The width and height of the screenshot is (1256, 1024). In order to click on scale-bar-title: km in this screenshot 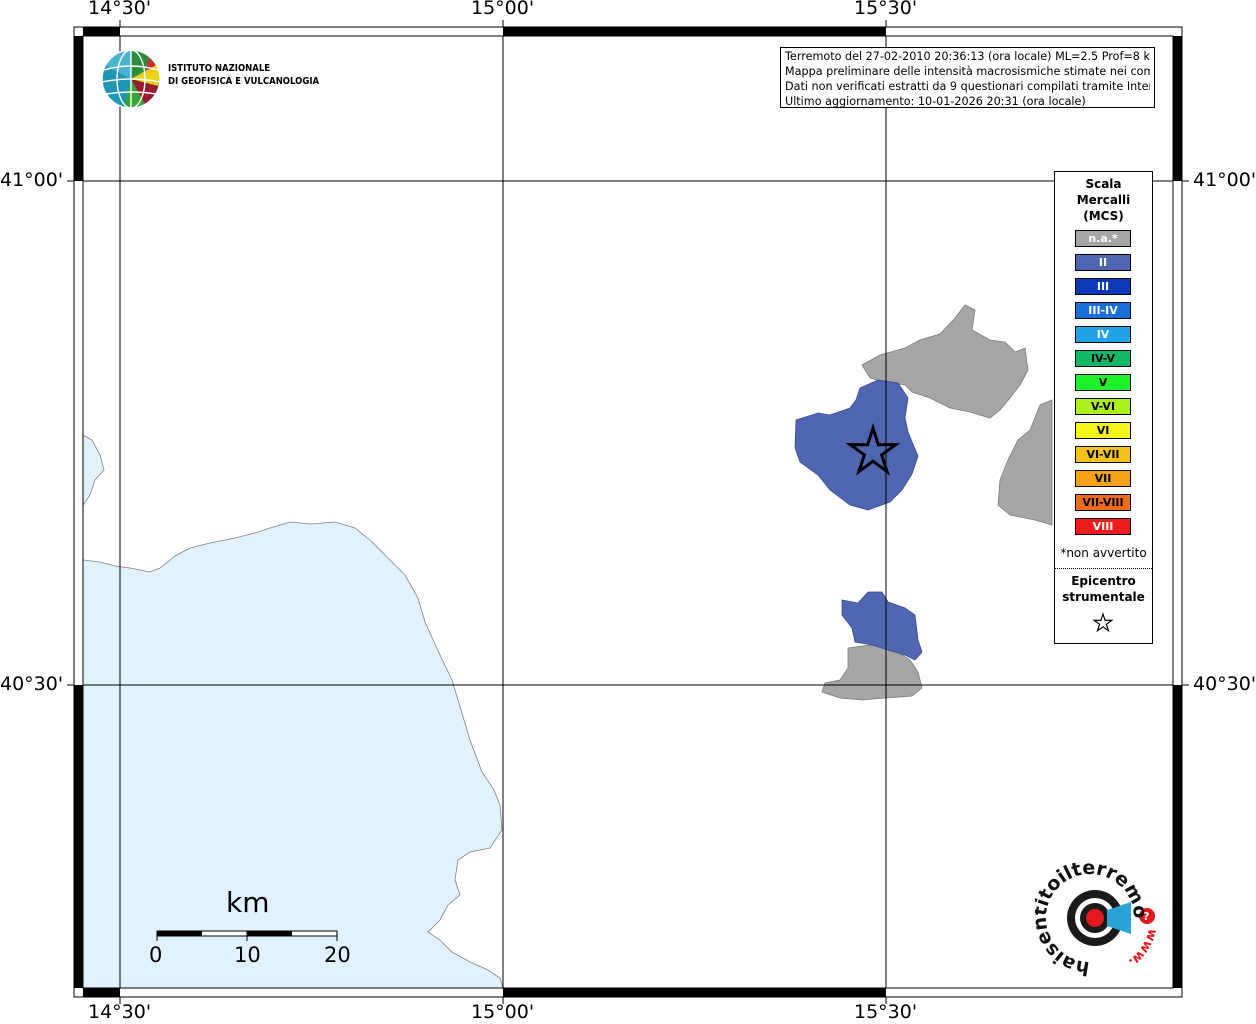, I will do `click(248, 902)`.